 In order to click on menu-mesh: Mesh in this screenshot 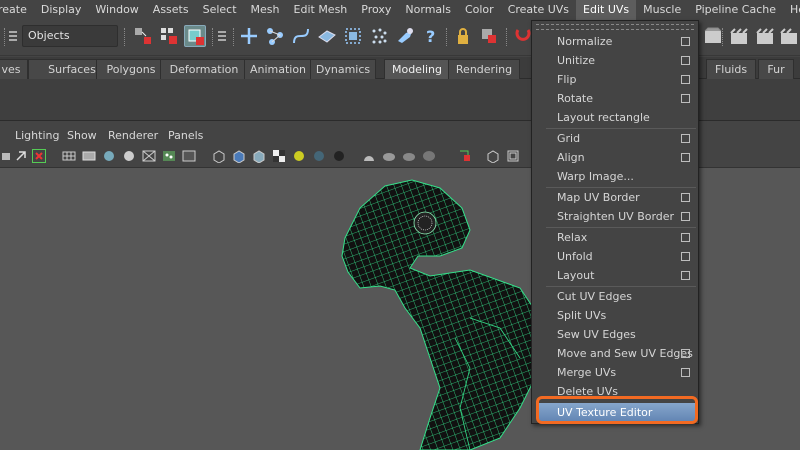, I will do `click(265, 10)`.